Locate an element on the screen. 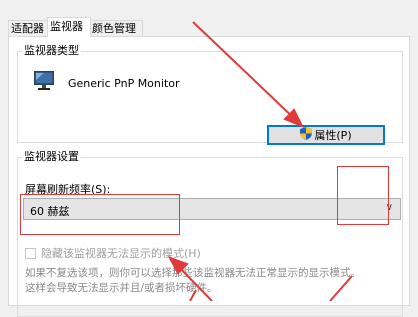 This screenshot has height=317, width=418. monitor-icon is located at coordinates (44, 82).